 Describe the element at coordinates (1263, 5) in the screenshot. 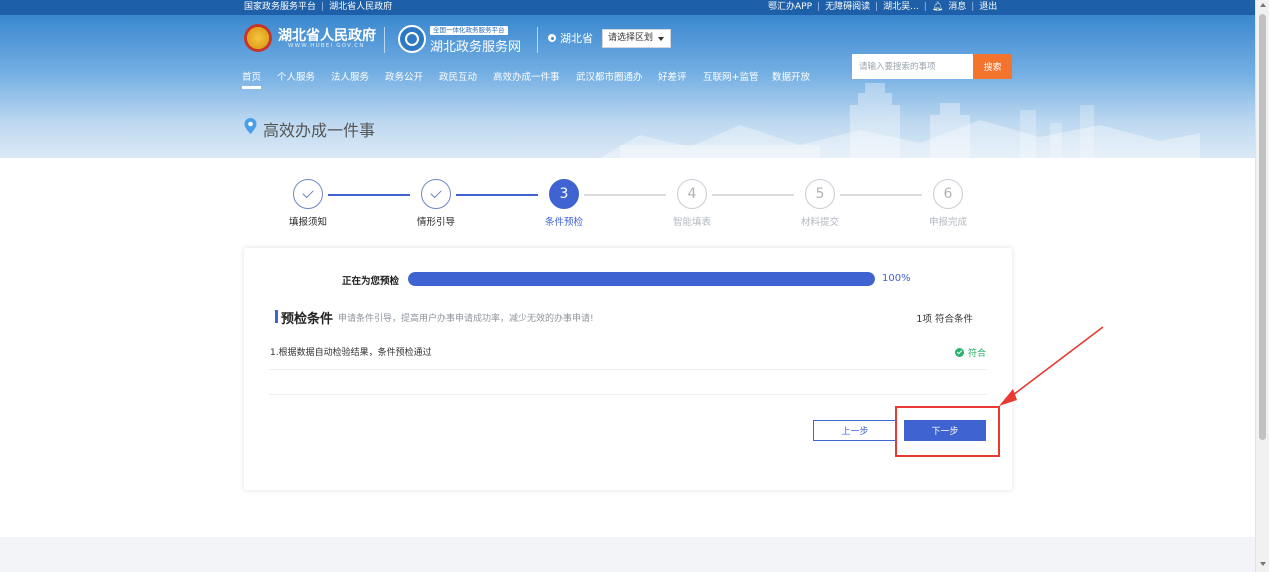

I see `scroll-up-icon` at that location.